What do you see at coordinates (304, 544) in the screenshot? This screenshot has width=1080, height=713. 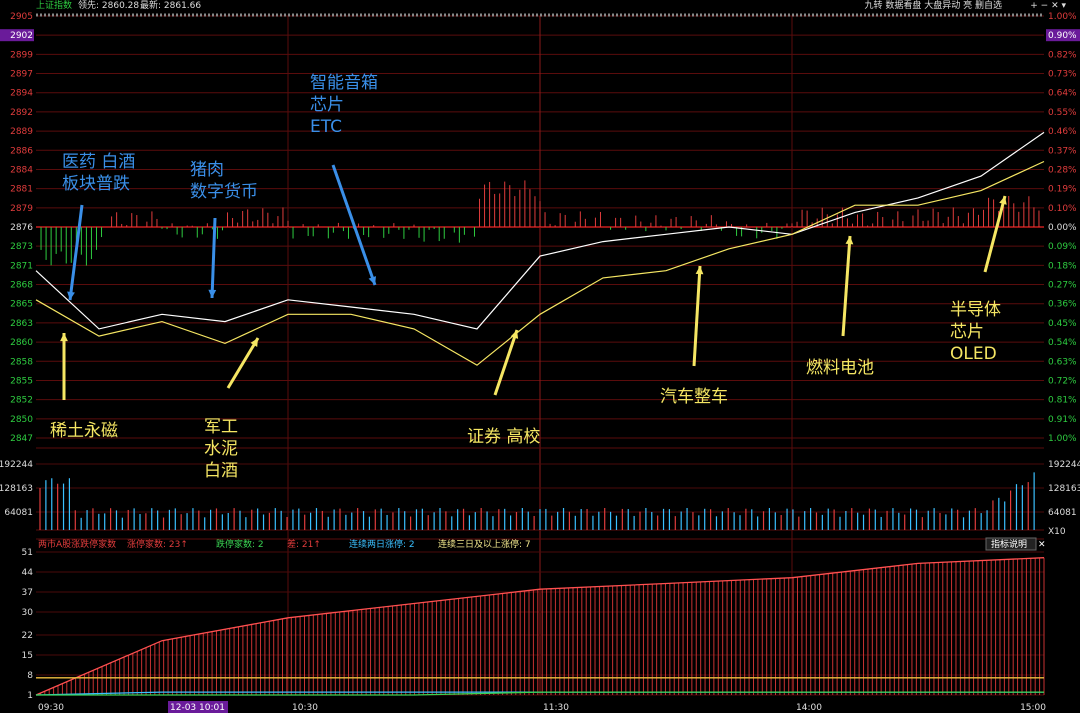 I see `breadth-legend-3: 差: 21↑` at bounding box center [304, 544].